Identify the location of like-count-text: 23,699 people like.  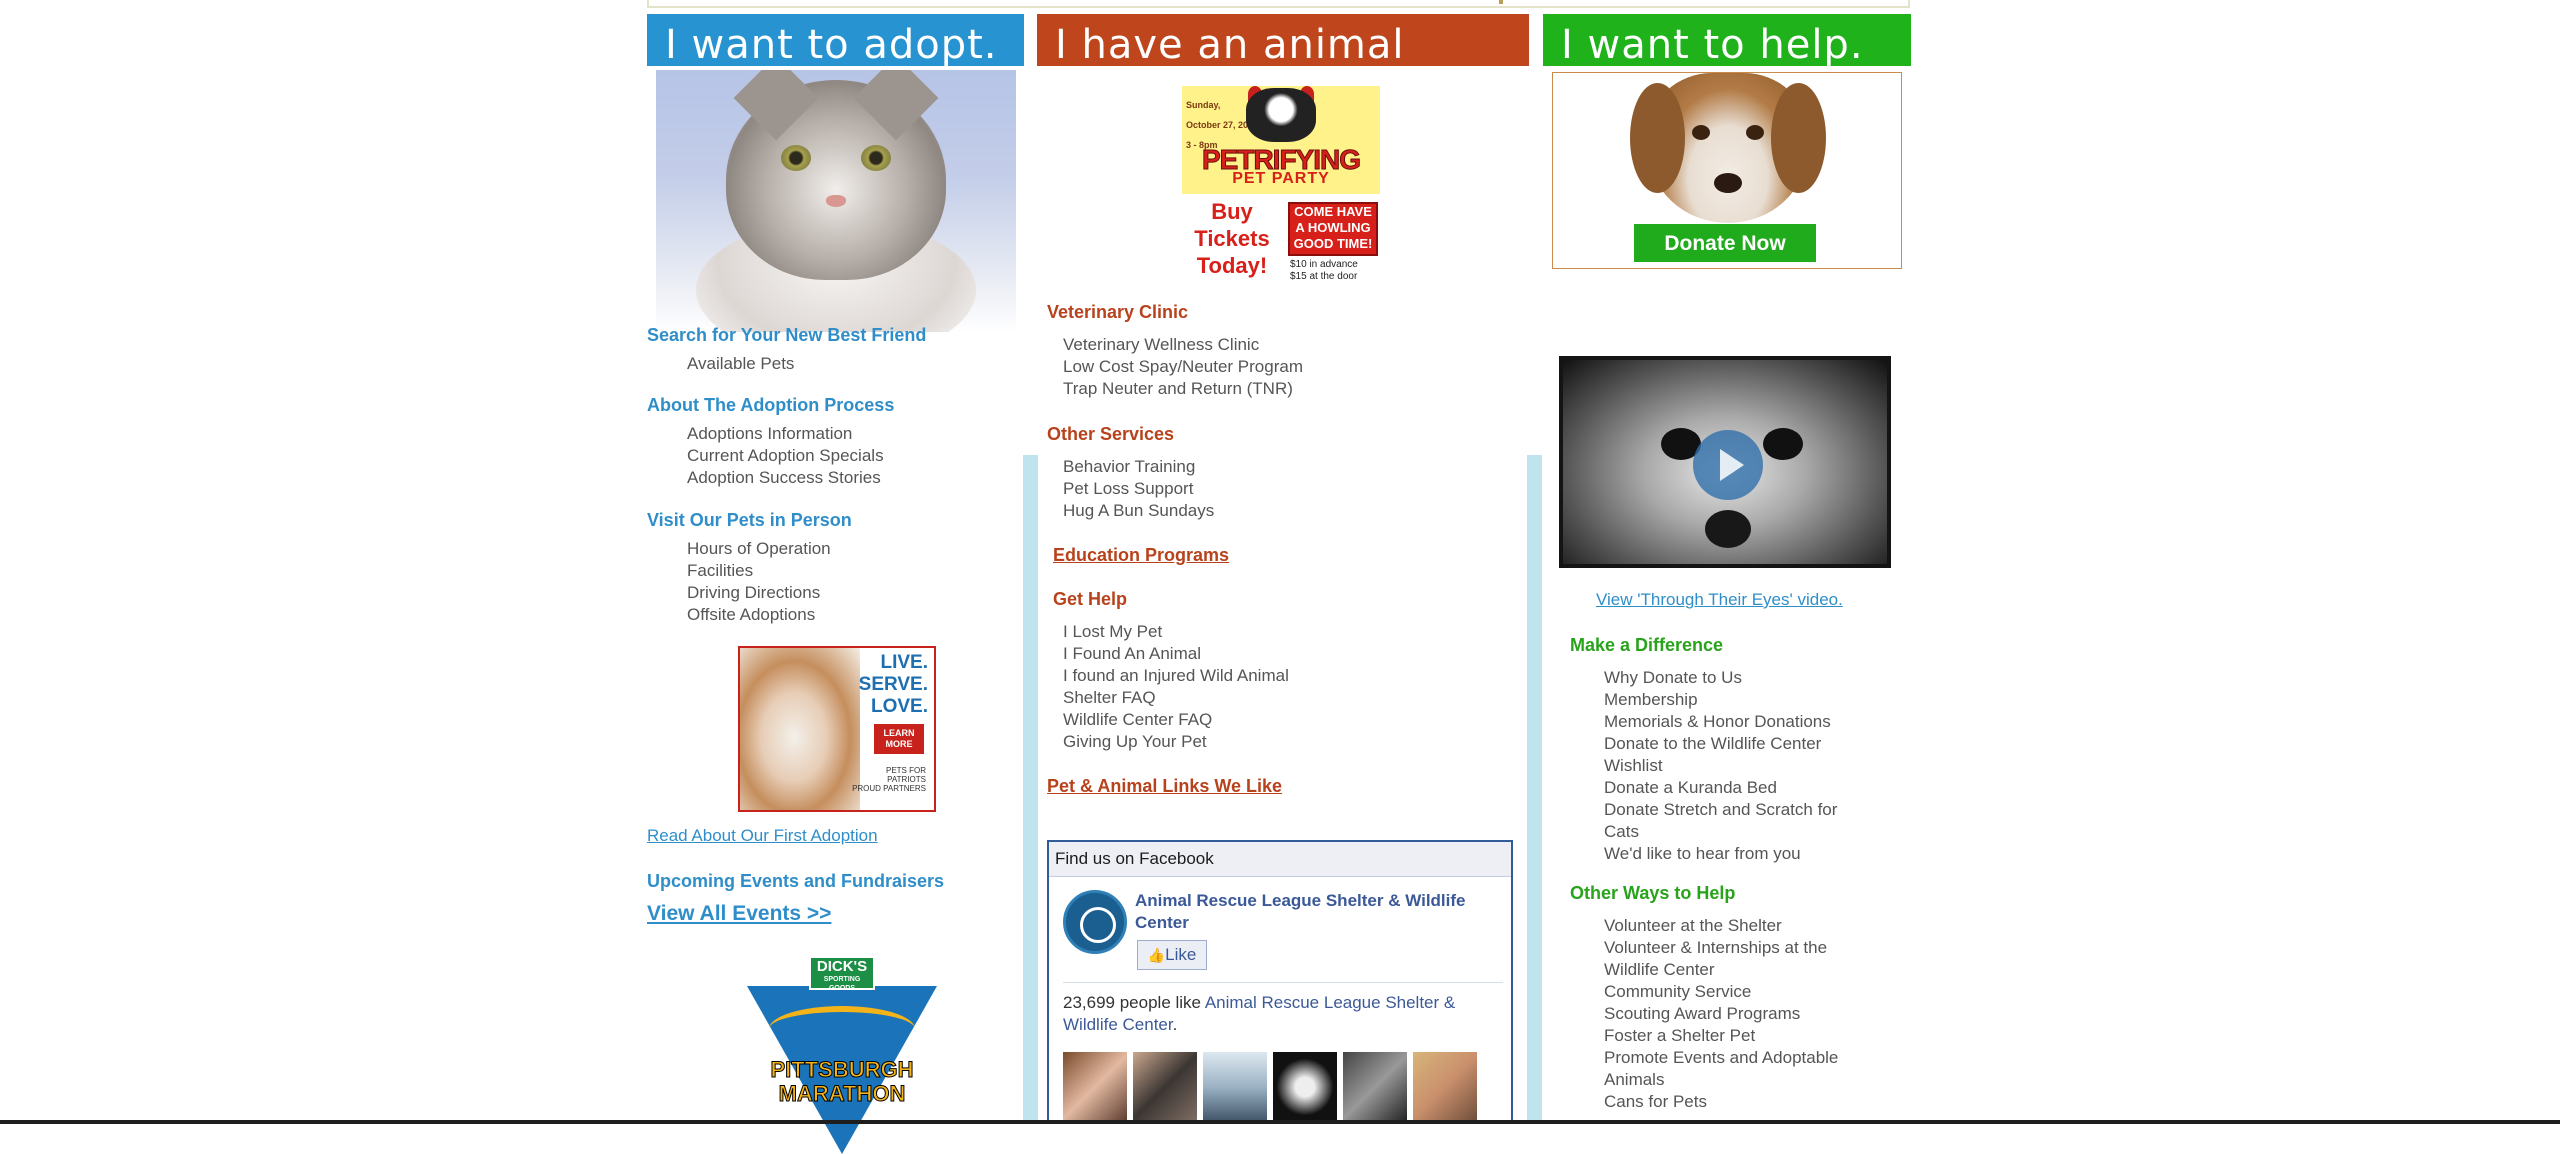
(1132, 1002).